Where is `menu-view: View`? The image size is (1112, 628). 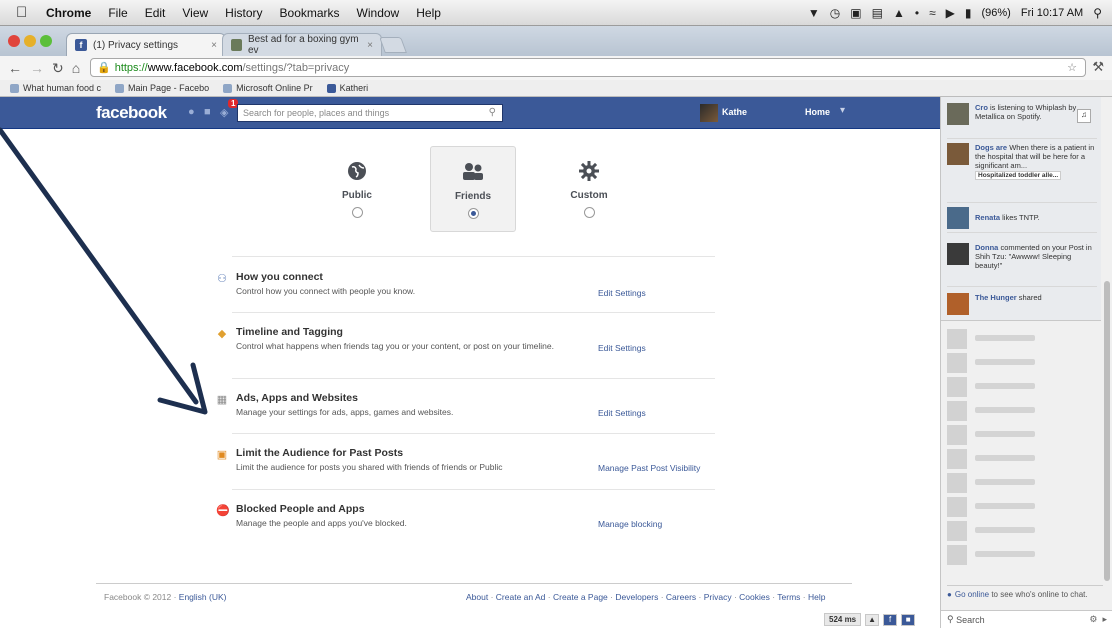 menu-view: View is located at coordinates (195, 13).